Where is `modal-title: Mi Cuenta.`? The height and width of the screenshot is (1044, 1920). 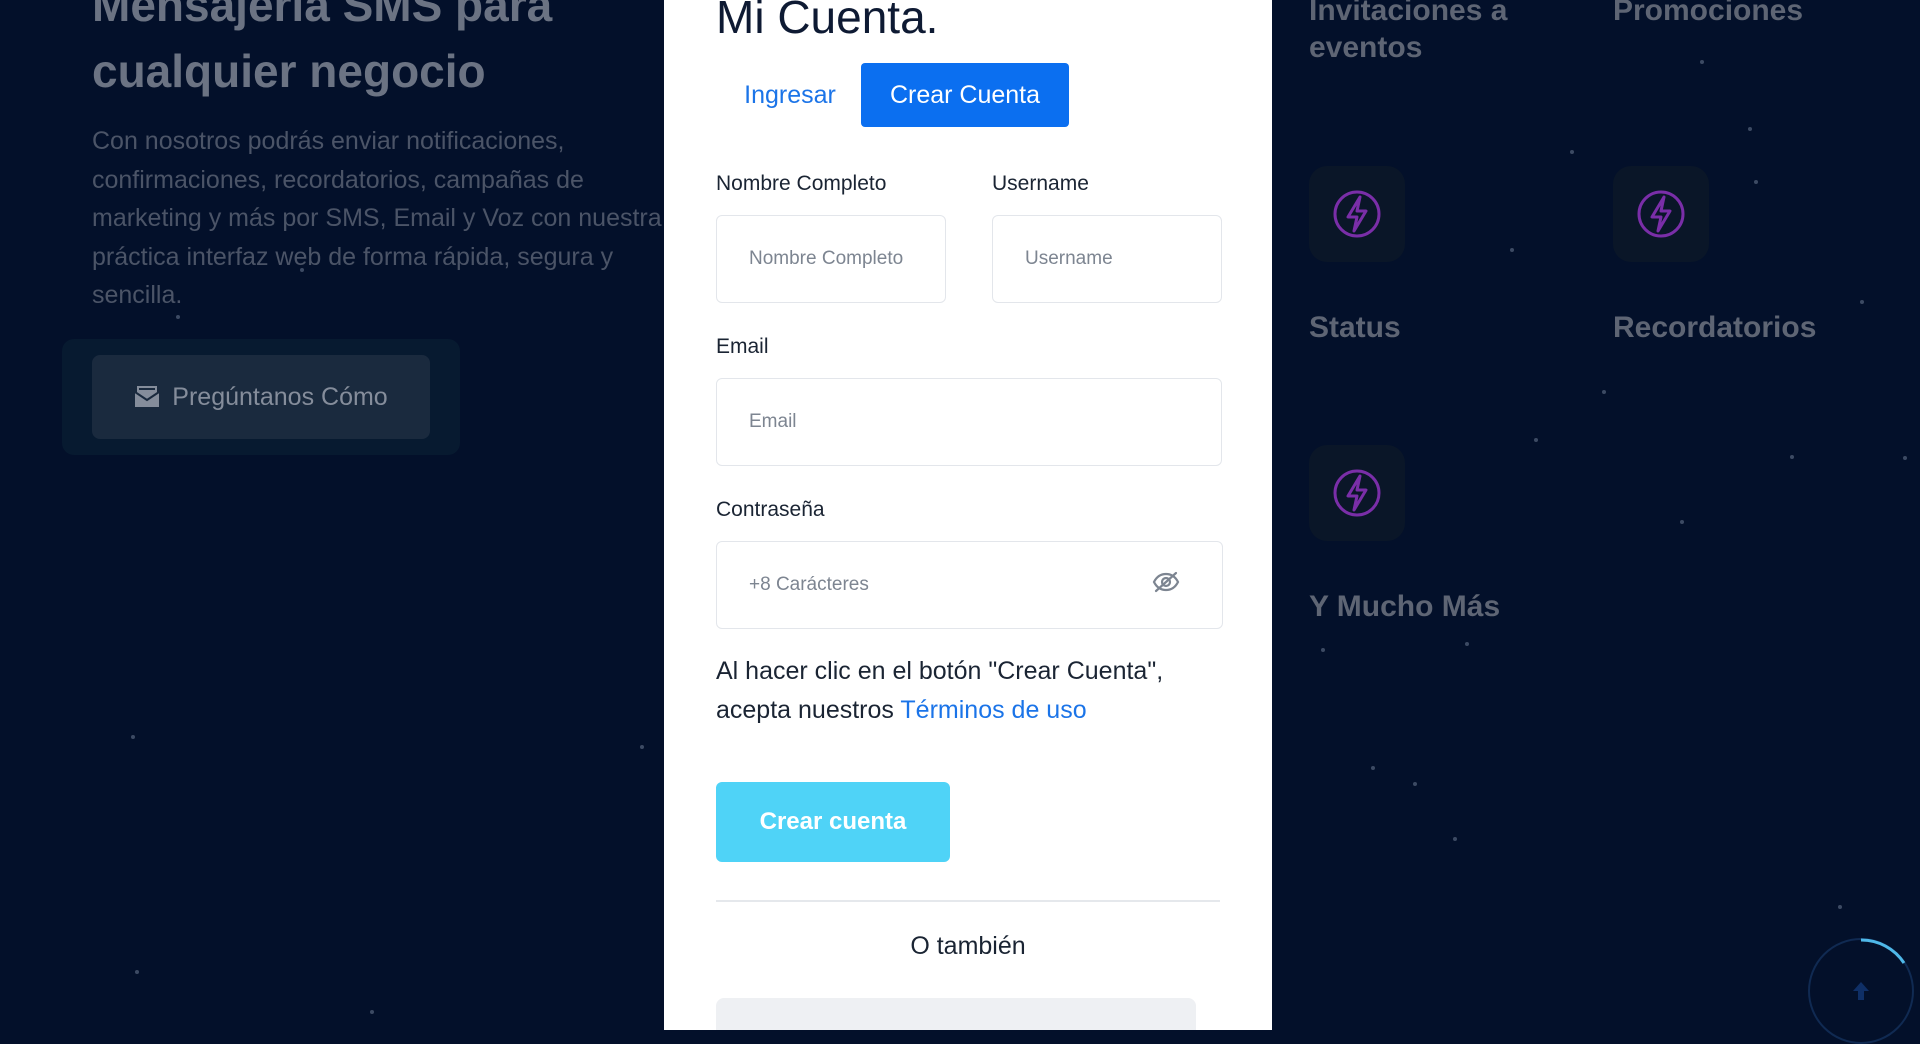 modal-title: Mi Cuenta. is located at coordinates (827, 21).